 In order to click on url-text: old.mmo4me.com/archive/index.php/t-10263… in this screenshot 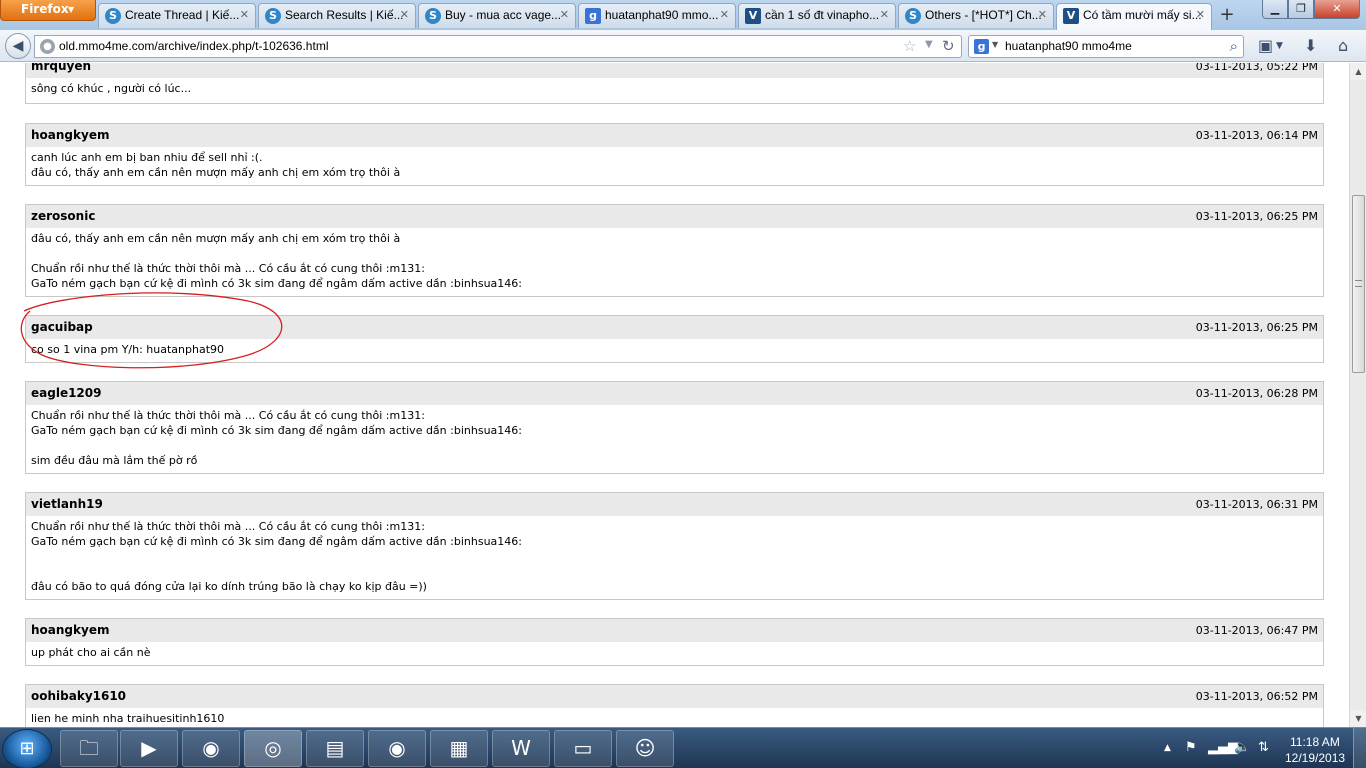, I will do `click(193, 46)`.